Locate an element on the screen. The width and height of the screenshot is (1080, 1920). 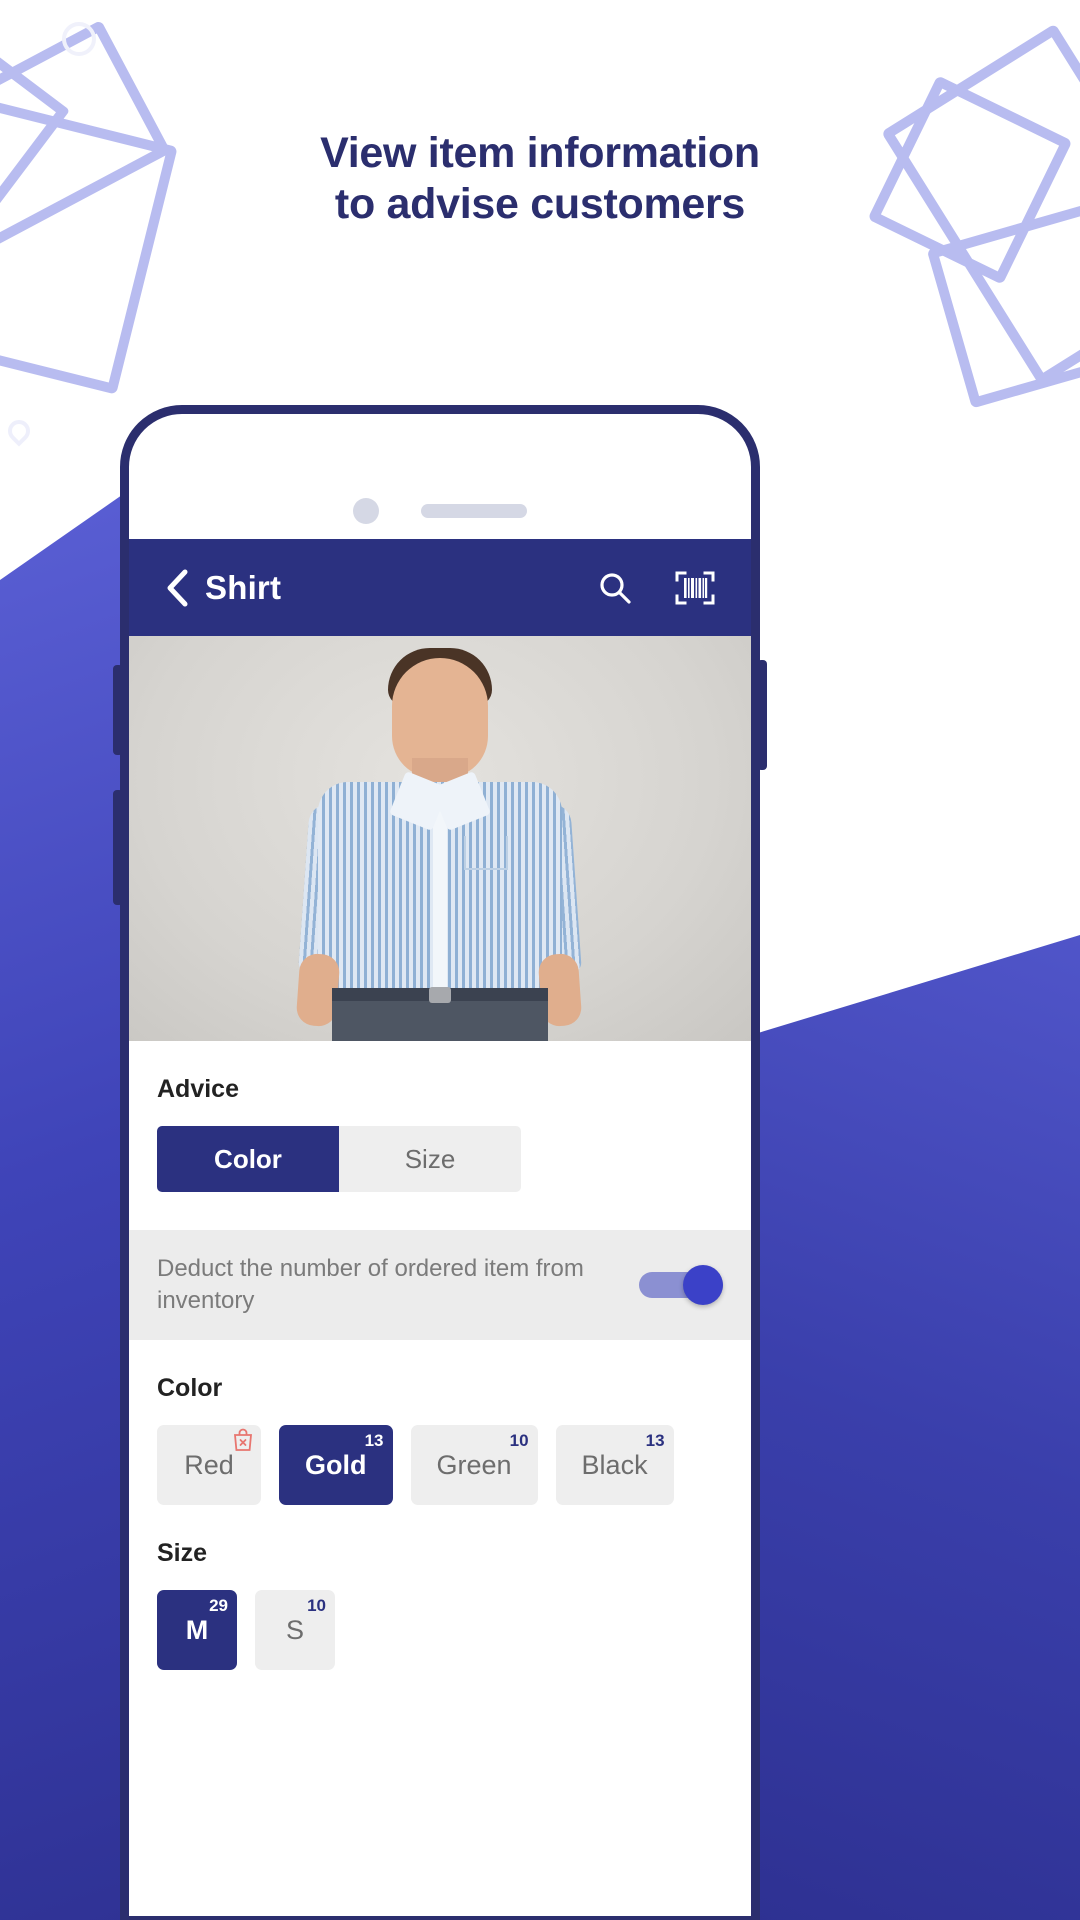
tab-size: Size is located at coordinates (430, 1159).